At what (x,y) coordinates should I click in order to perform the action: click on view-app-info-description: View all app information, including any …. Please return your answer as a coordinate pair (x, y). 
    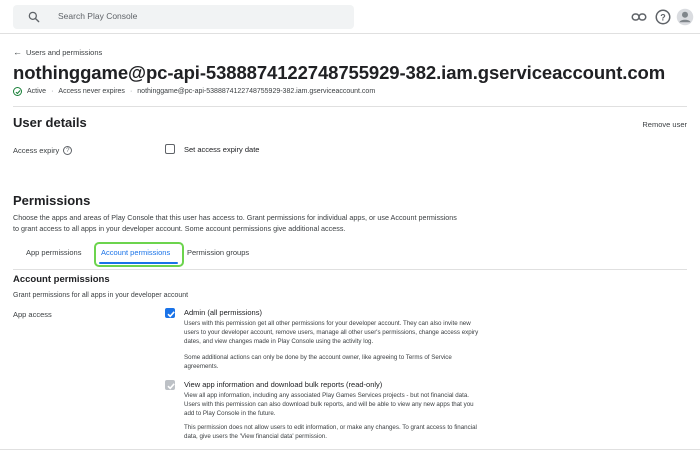
    Looking at the image, I should click on (329, 404).